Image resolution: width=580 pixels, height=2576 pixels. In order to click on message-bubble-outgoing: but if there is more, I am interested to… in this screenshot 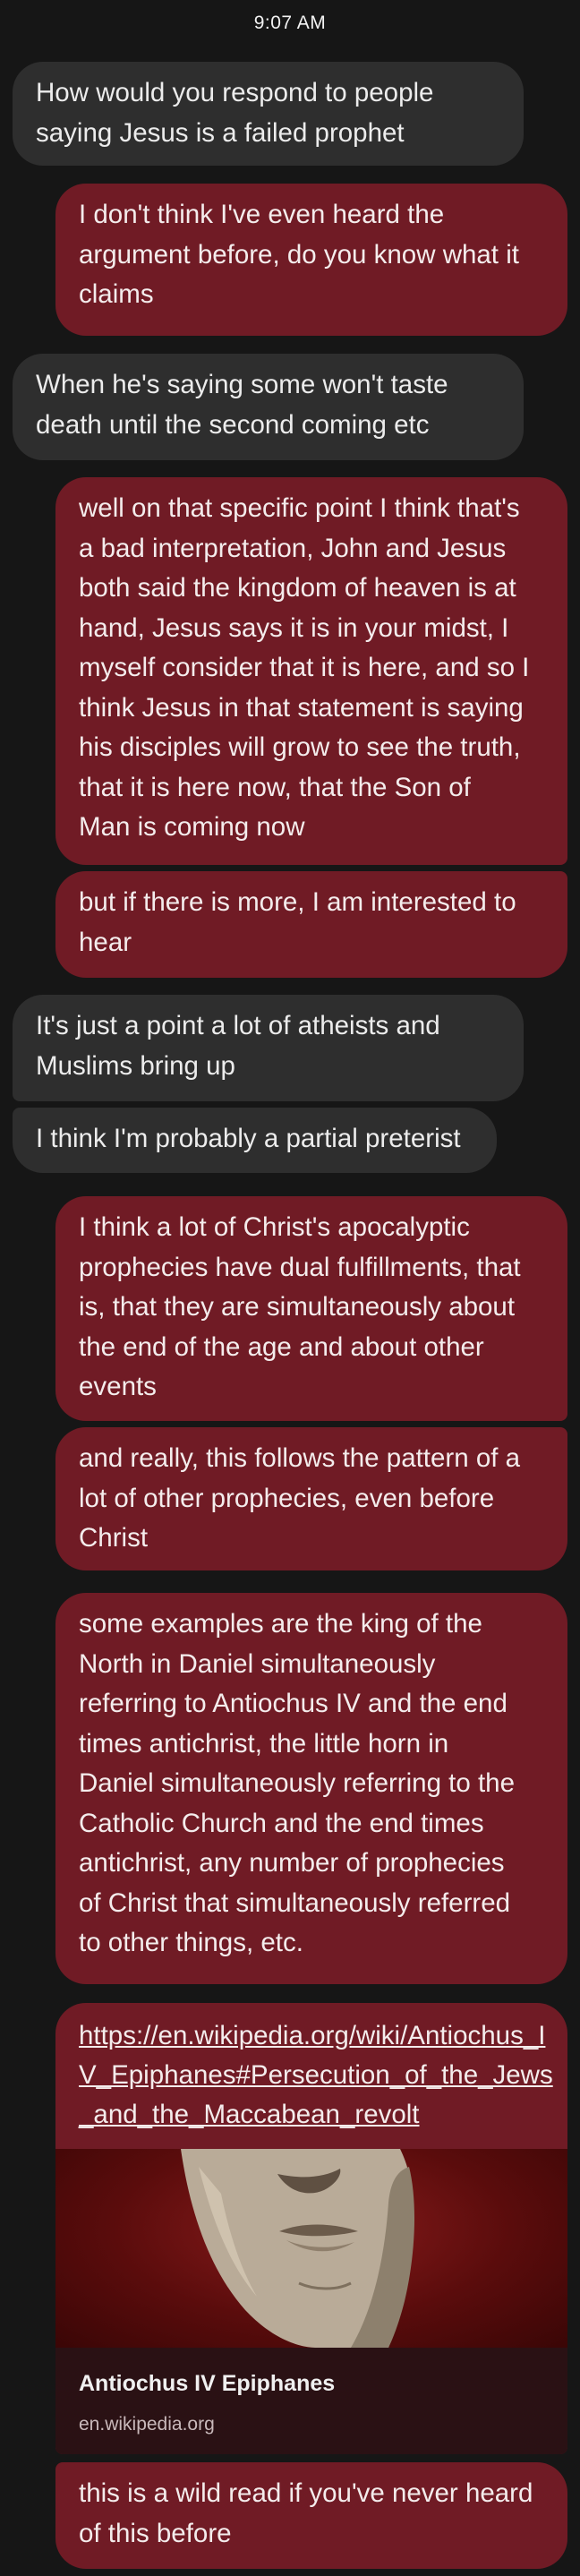, I will do `click(311, 924)`.